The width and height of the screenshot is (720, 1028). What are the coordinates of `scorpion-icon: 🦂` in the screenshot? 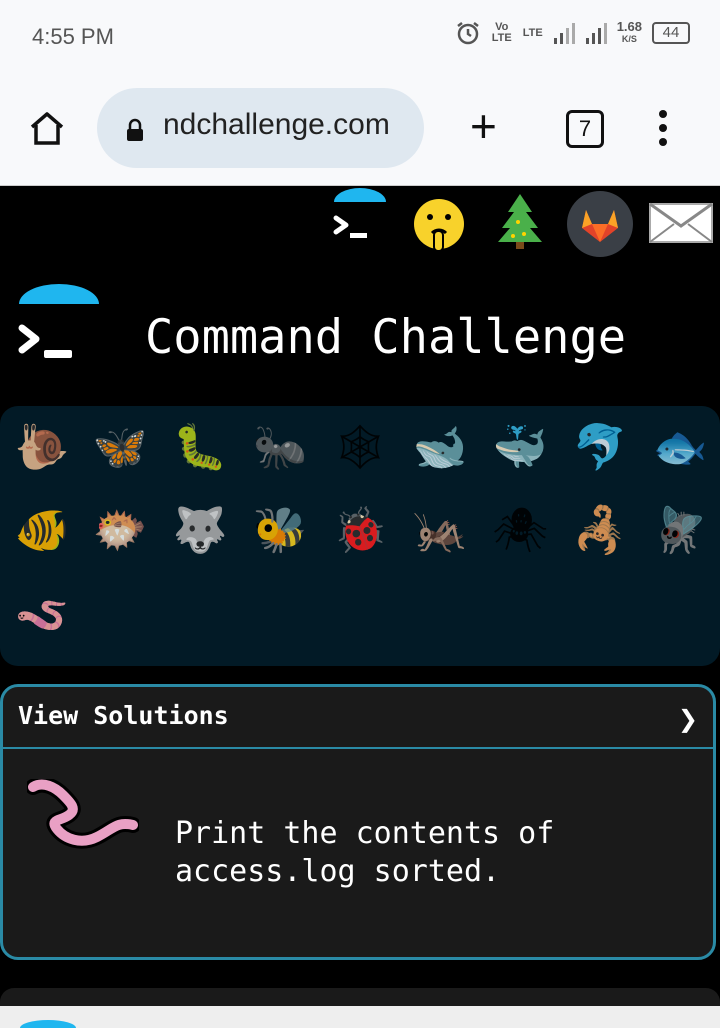 It's located at (600, 531).